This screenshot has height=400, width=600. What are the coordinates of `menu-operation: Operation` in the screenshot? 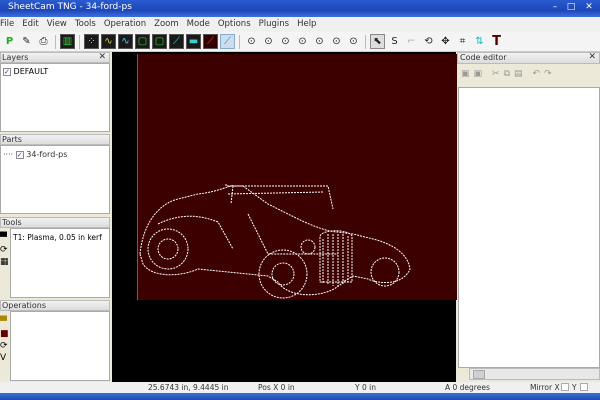 It's located at (129, 24).